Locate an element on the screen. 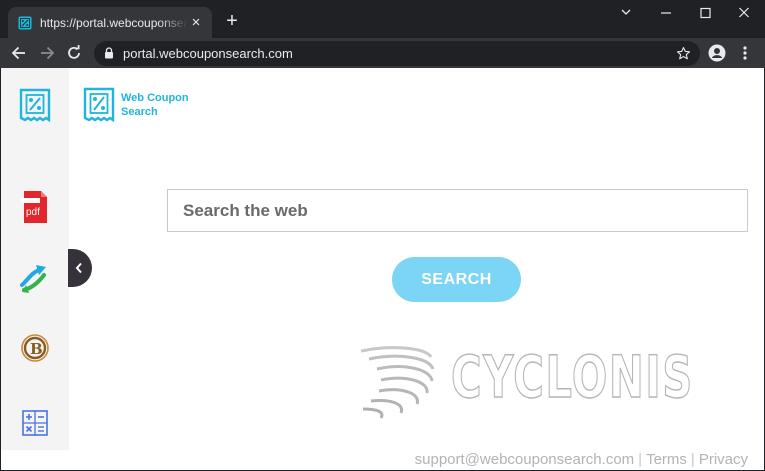 This screenshot has height=471, width=765. browser-tab: https://portal.webcouponsearch.com × is located at coordinates (110, 22).